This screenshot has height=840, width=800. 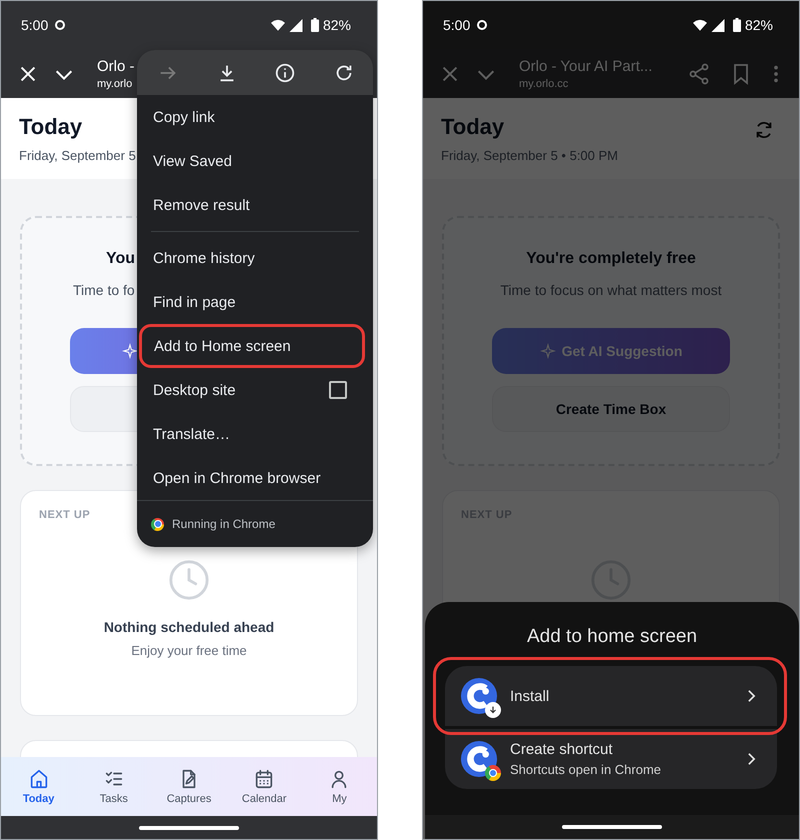 I want to click on nav-tab: Tasks, so click(x=114, y=786).